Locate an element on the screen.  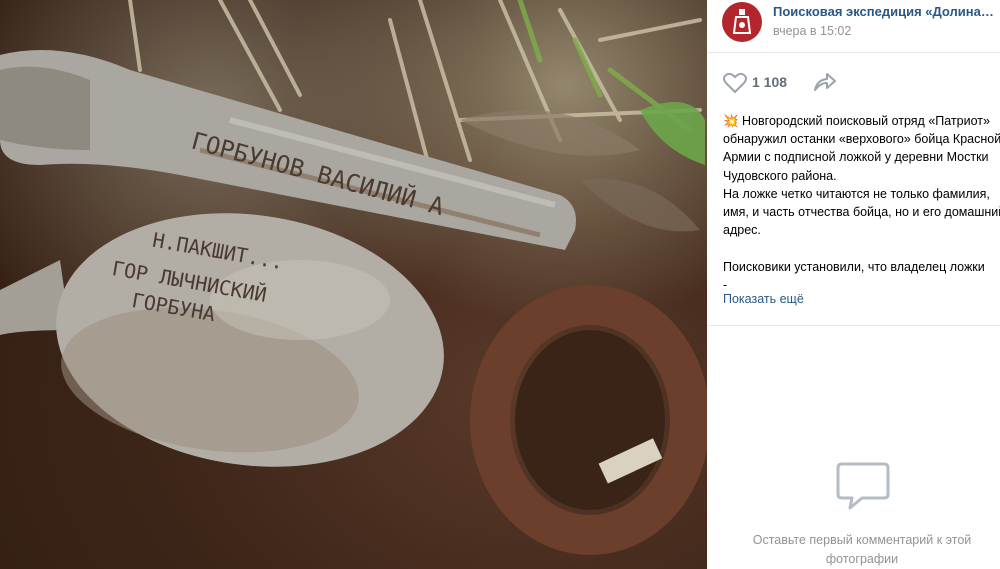
bottle-logo-icon is located at coordinates (742, 21).